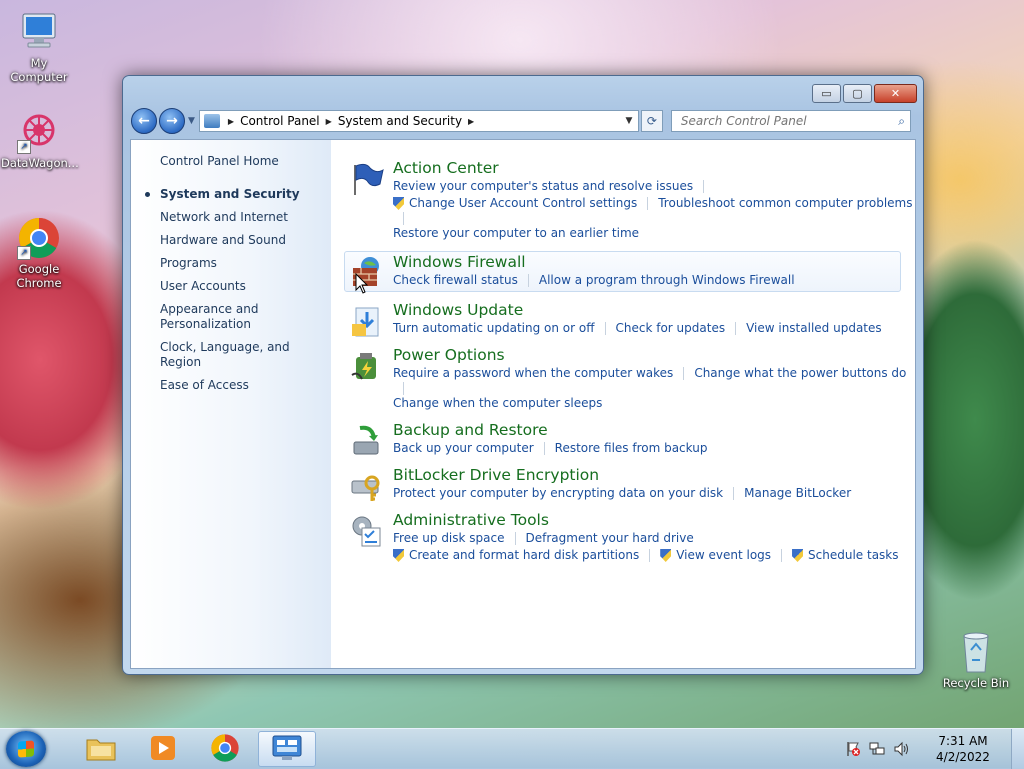 This screenshot has width=1024, height=769. I want to click on show-desktop-button, so click(1017, 749).